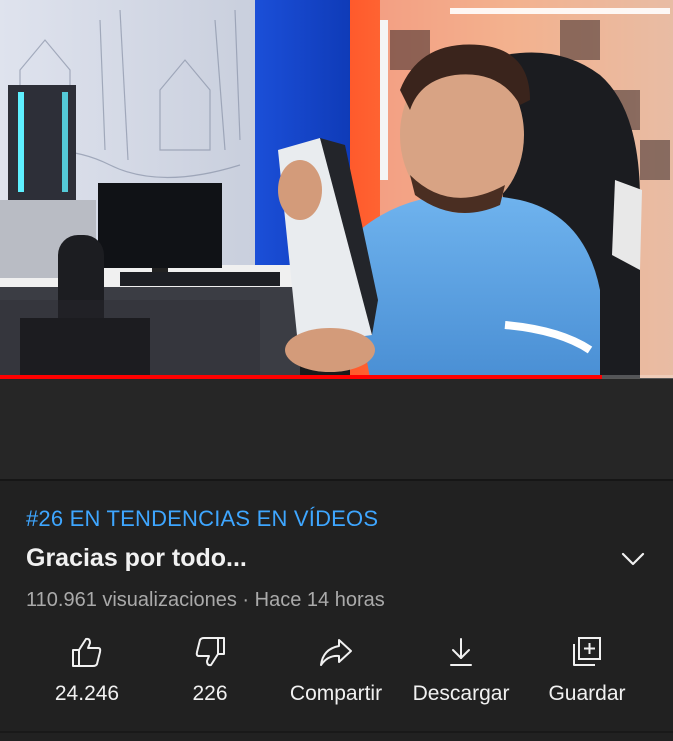 The height and width of the screenshot is (741, 673). What do you see at coordinates (461, 693) in the screenshot?
I see `download-label: Descargar` at bounding box center [461, 693].